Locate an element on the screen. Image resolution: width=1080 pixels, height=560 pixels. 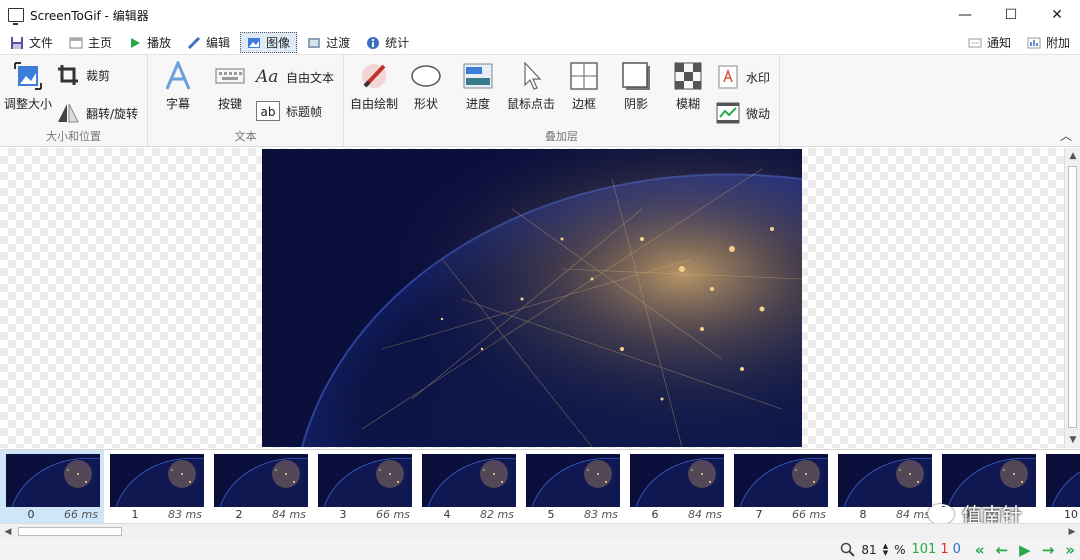
scroll-up-arrow-icon: ▲ is located at coordinates (1072, 156).